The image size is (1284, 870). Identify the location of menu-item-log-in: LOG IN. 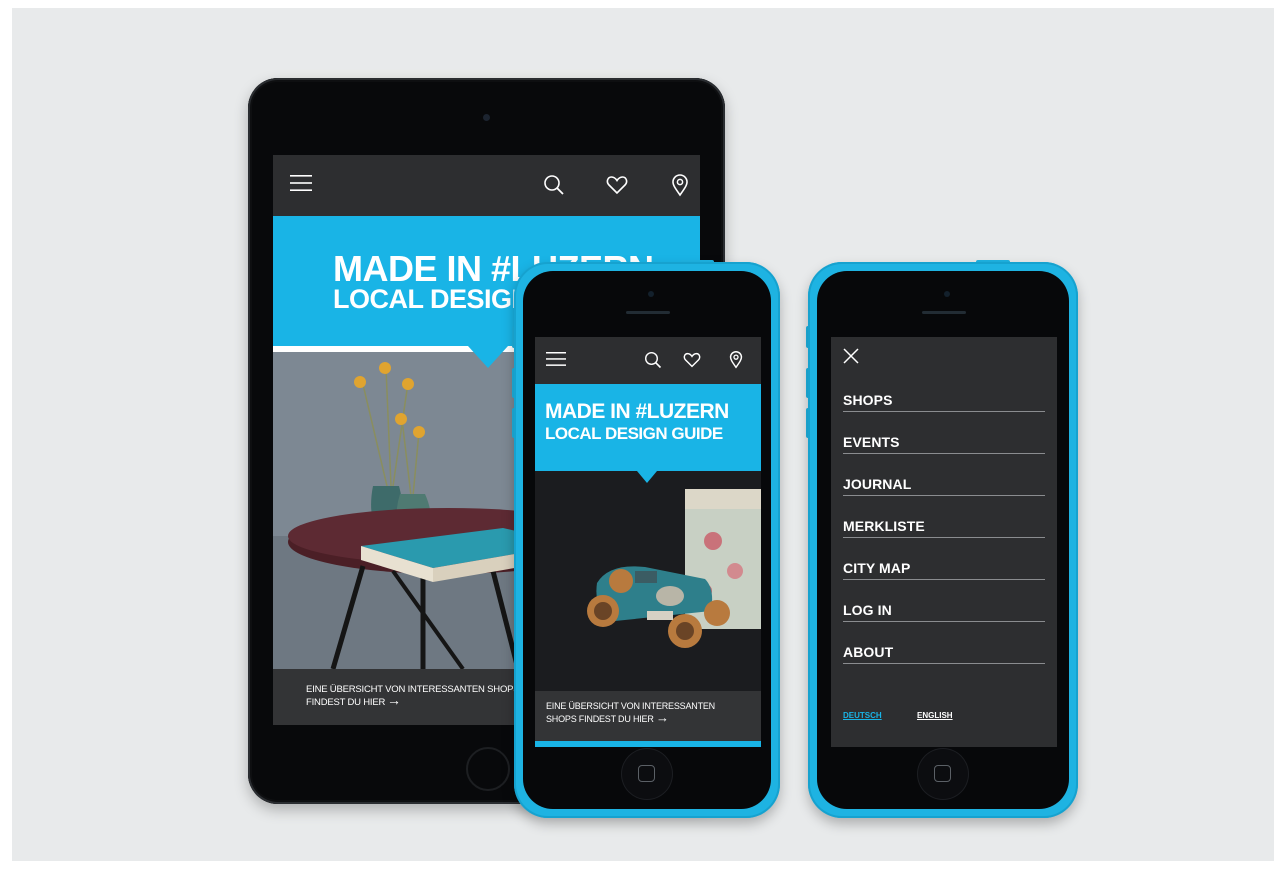
(944, 606).